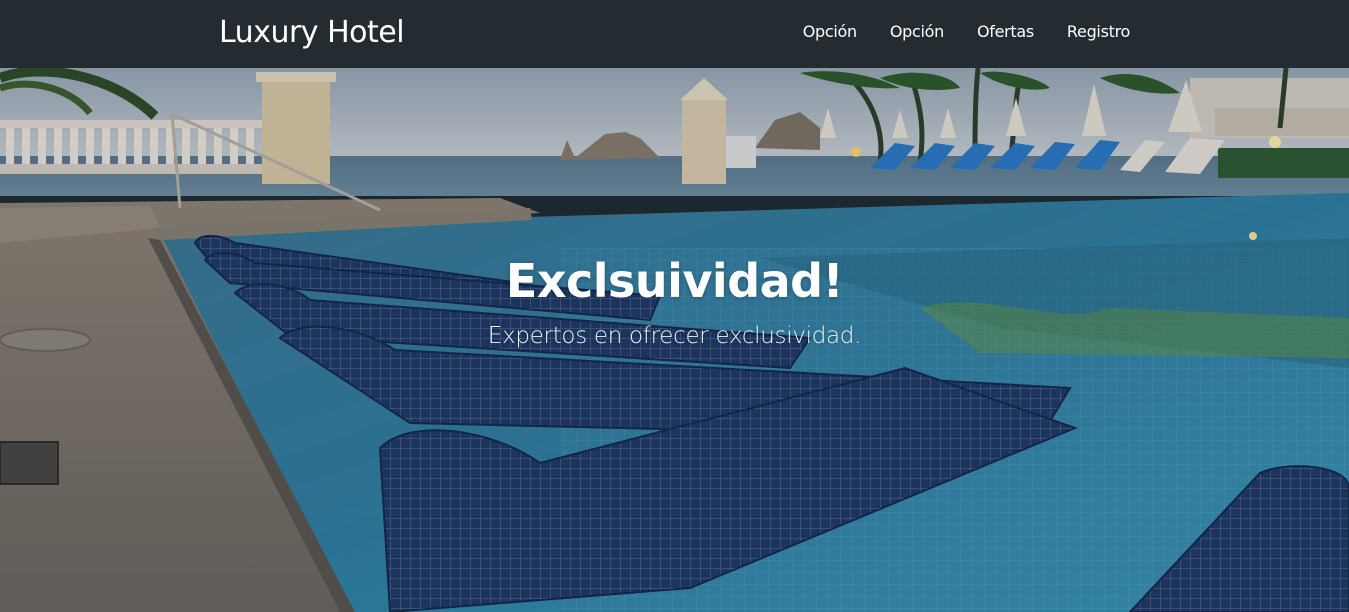 The width and height of the screenshot is (1349, 612). What do you see at coordinates (674, 336) in the screenshot?
I see `hero-subtitle: Expertos en ofrecer exclusividad.` at bounding box center [674, 336].